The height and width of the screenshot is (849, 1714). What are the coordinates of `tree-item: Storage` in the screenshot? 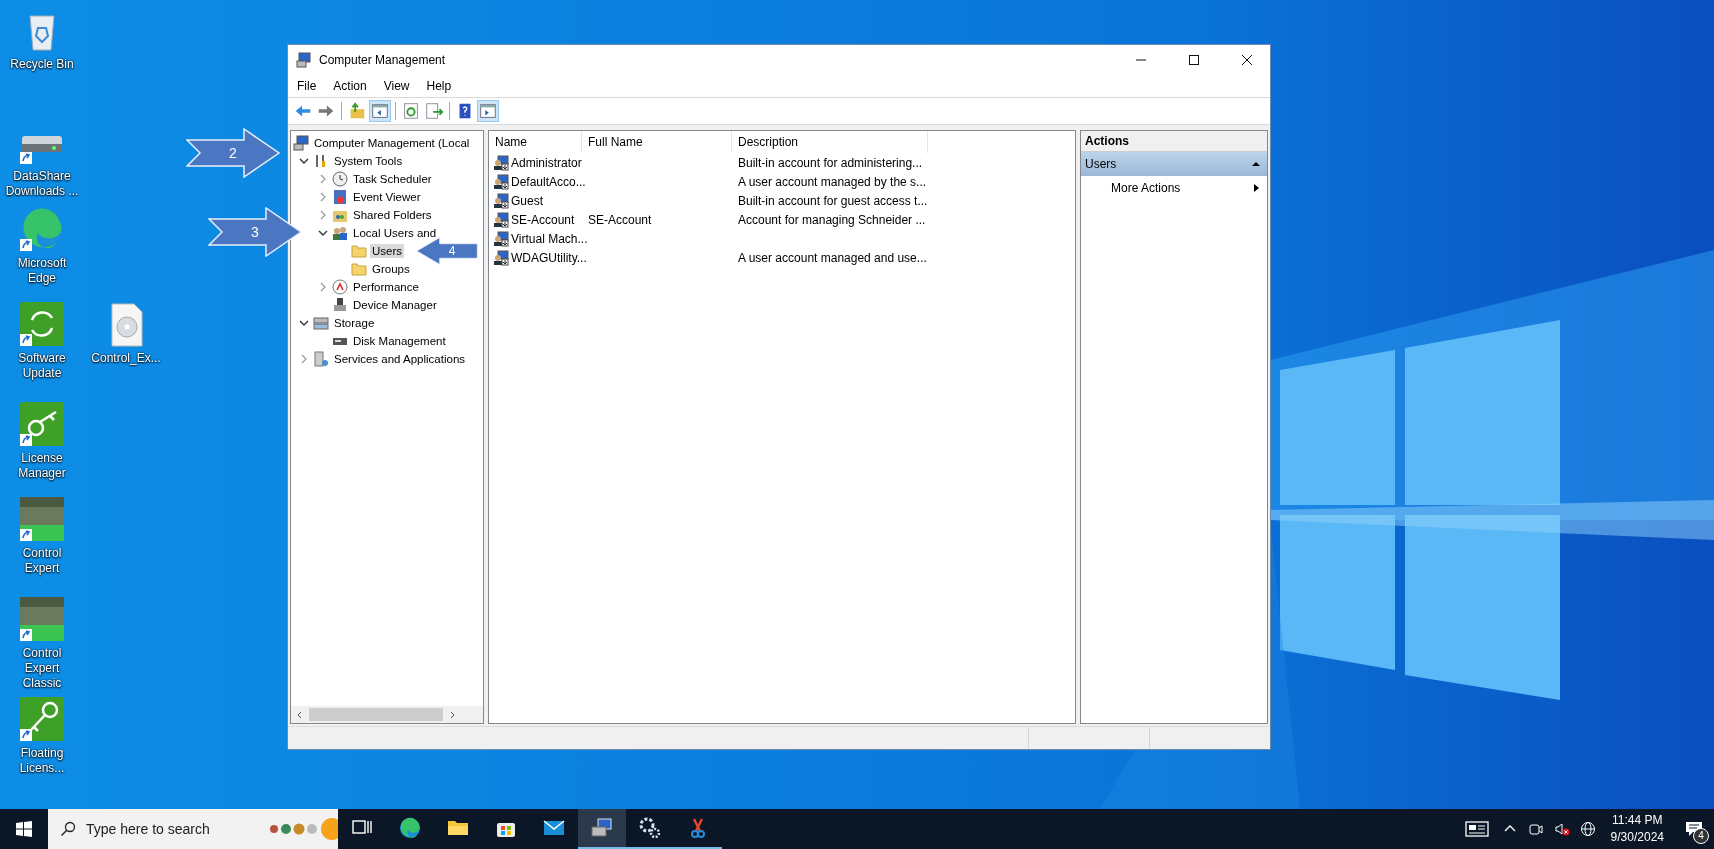 It's located at (354, 323).